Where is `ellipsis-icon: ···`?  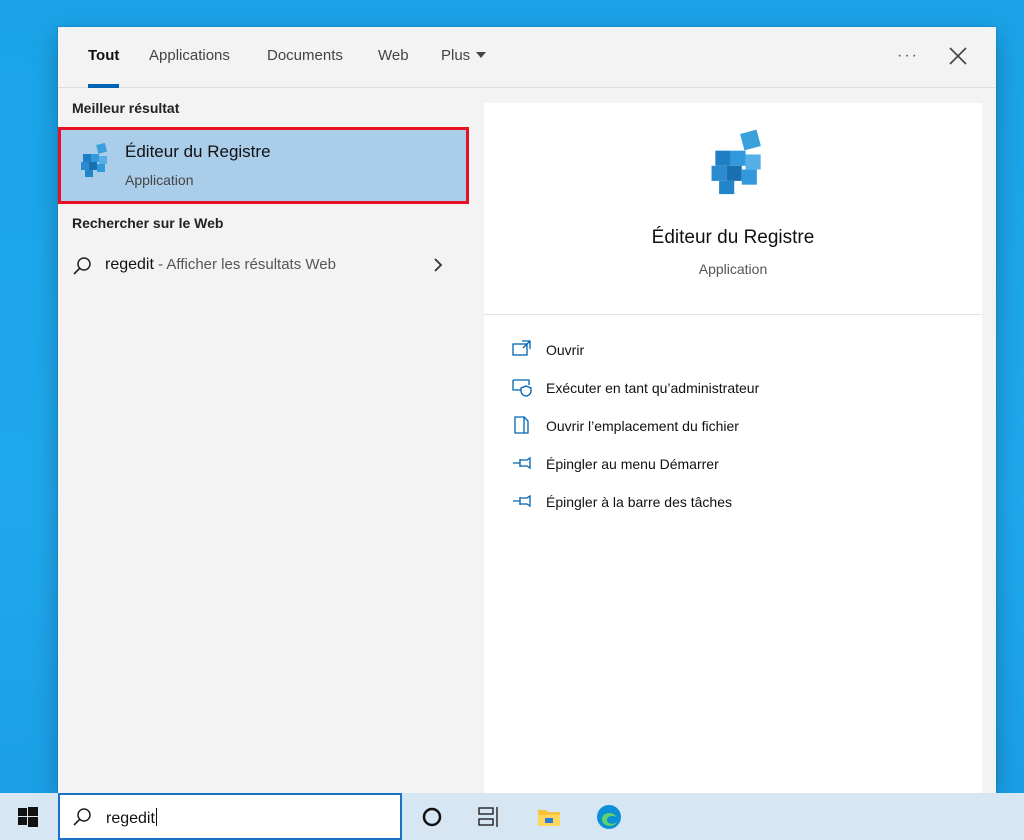 ellipsis-icon: ··· is located at coordinates (908, 55).